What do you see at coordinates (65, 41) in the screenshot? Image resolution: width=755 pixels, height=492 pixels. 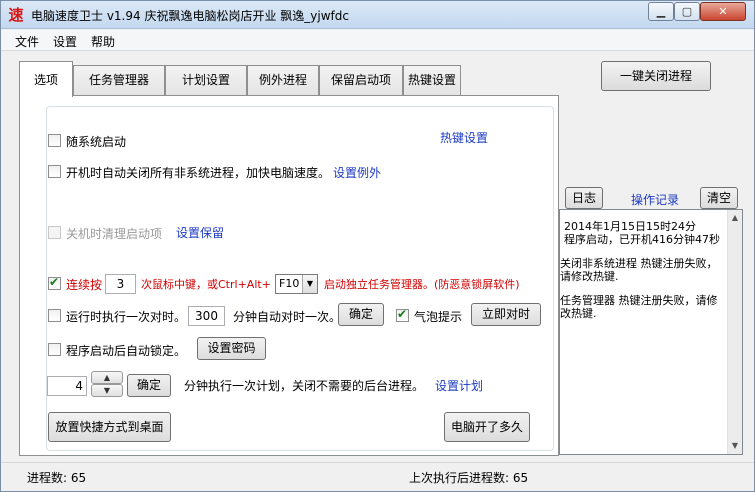 I see `menu-settings: 设置` at bounding box center [65, 41].